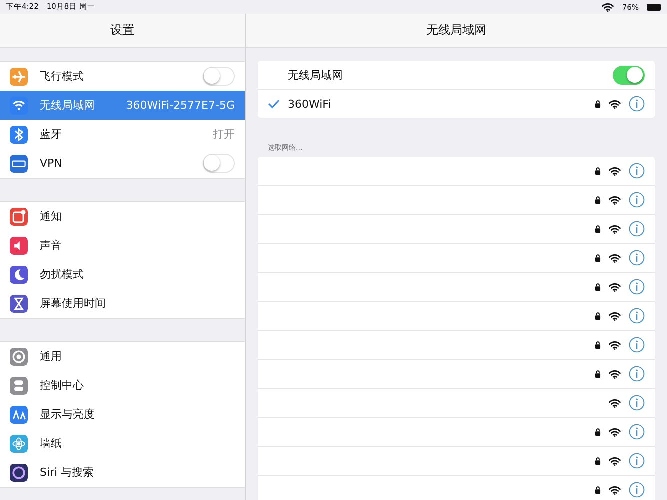 This screenshot has width=667, height=500. What do you see at coordinates (456, 30) in the screenshot?
I see `nav-title: 无线局域网` at bounding box center [456, 30].